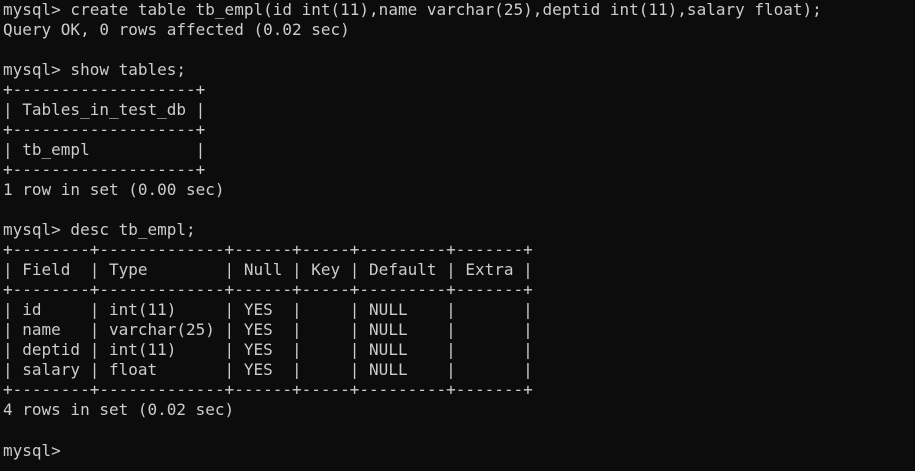  Describe the element at coordinates (74, 448) in the screenshot. I see `text-cursor` at that location.